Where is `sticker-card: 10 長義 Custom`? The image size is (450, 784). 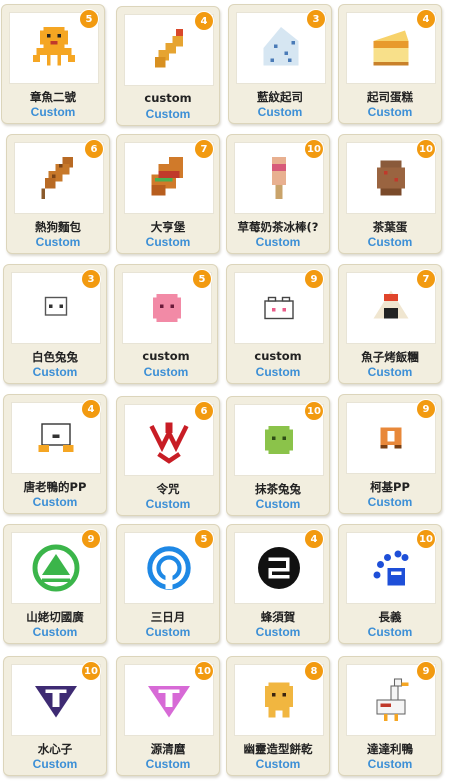
sticker-card: 10 長義 Custom is located at coordinates (390, 584).